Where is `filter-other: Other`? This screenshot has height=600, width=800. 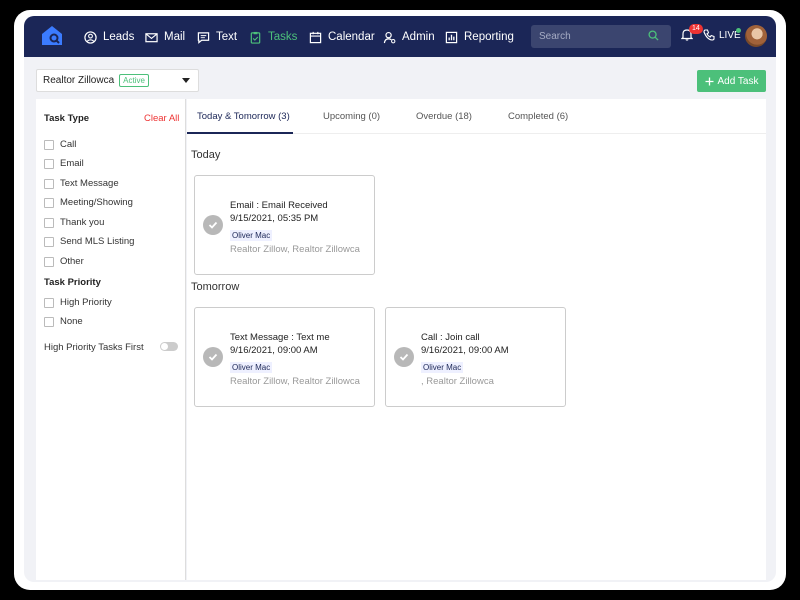
filter-other: Other is located at coordinates (64, 261).